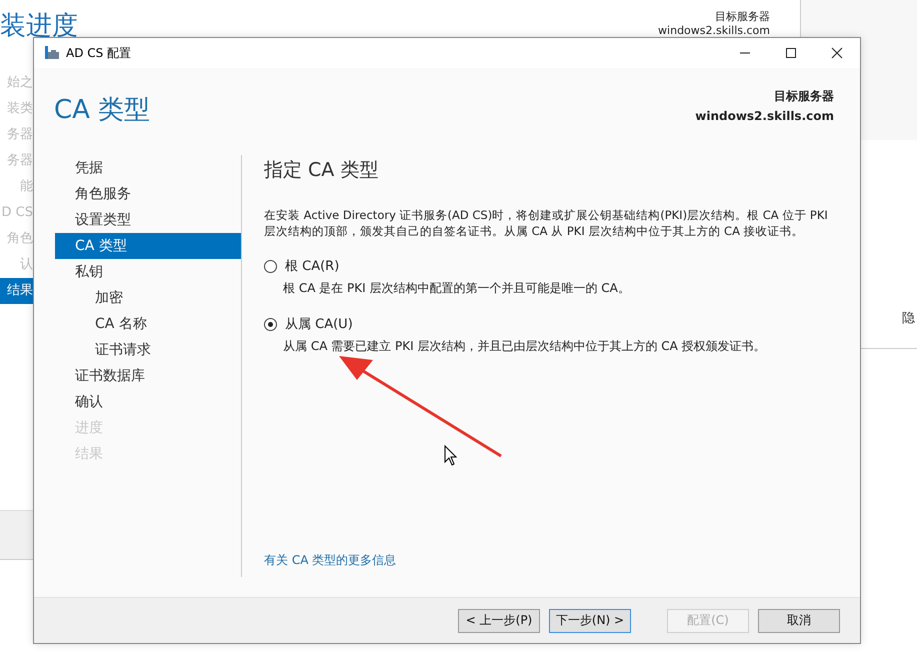 Image resolution: width=917 pixels, height=657 pixels. What do you see at coordinates (148, 246) in the screenshot?
I see `nav-item: CA 类型` at bounding box center [148, 246].